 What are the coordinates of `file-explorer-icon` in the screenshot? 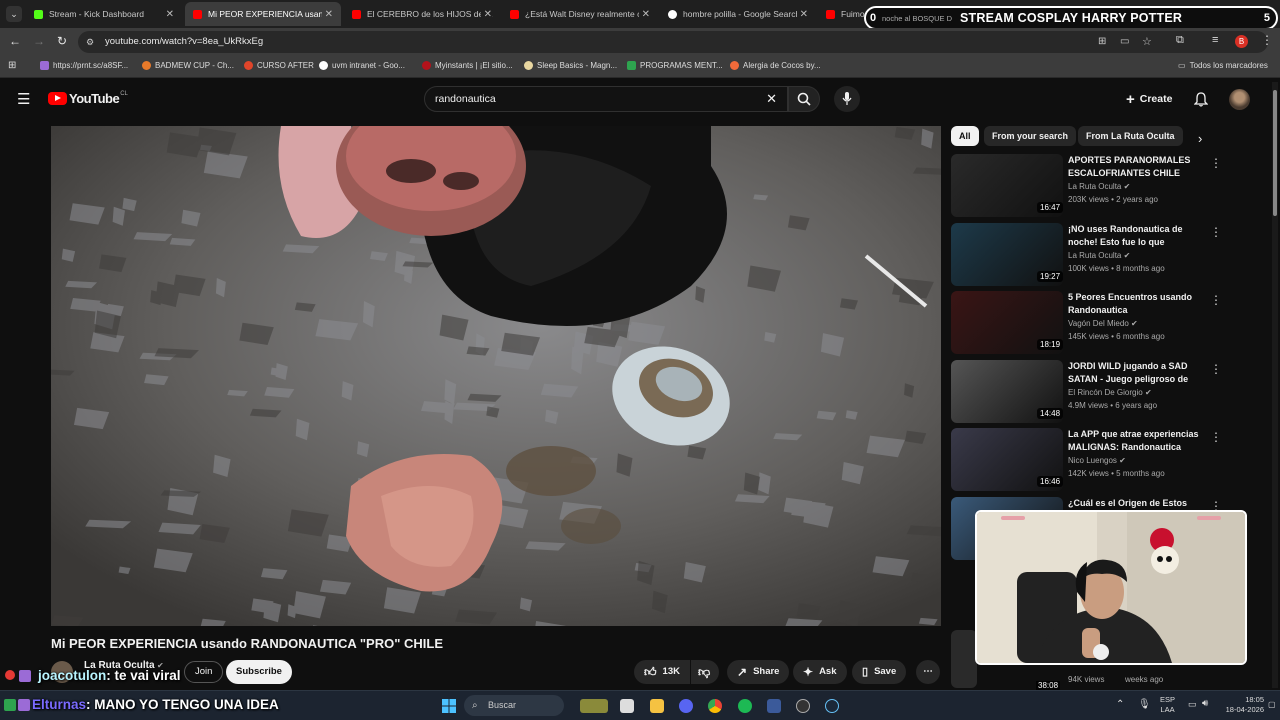 It's located at (657, 706).